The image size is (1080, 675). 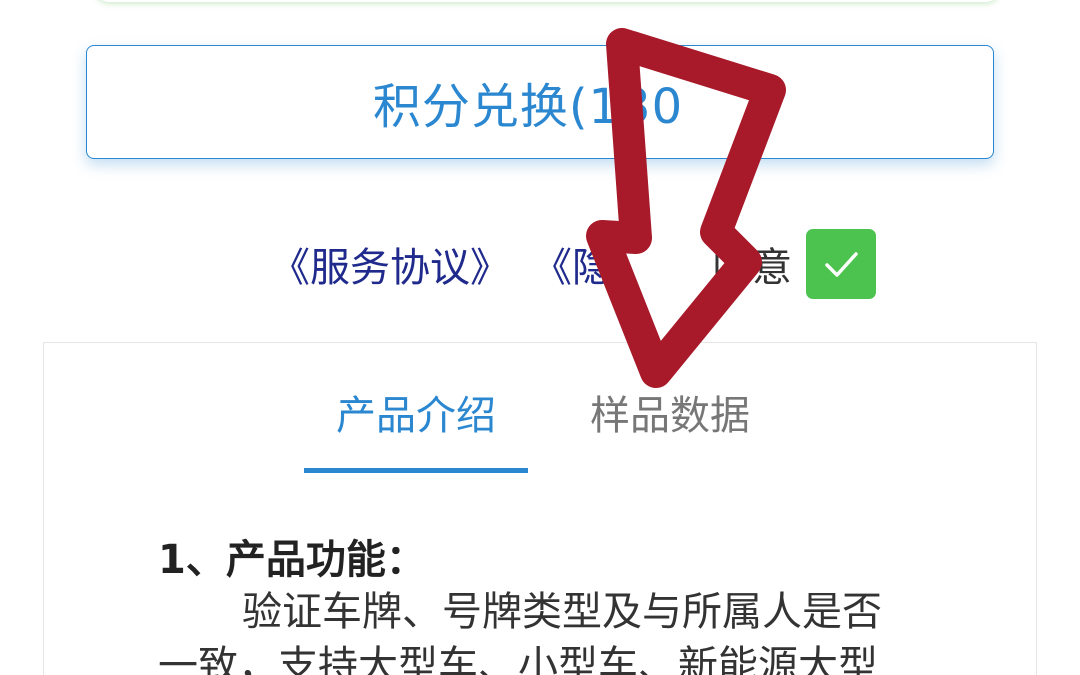 I want to click on previous-section-edge, so click(x=547, y=1).